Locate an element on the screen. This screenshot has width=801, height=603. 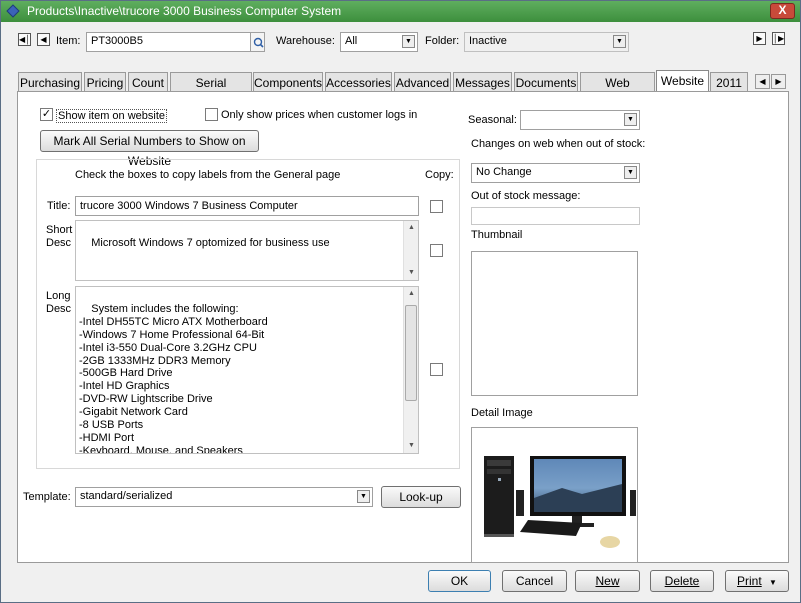
show-on-website-checkbox: ✓ is located at coordinates (46, 114).